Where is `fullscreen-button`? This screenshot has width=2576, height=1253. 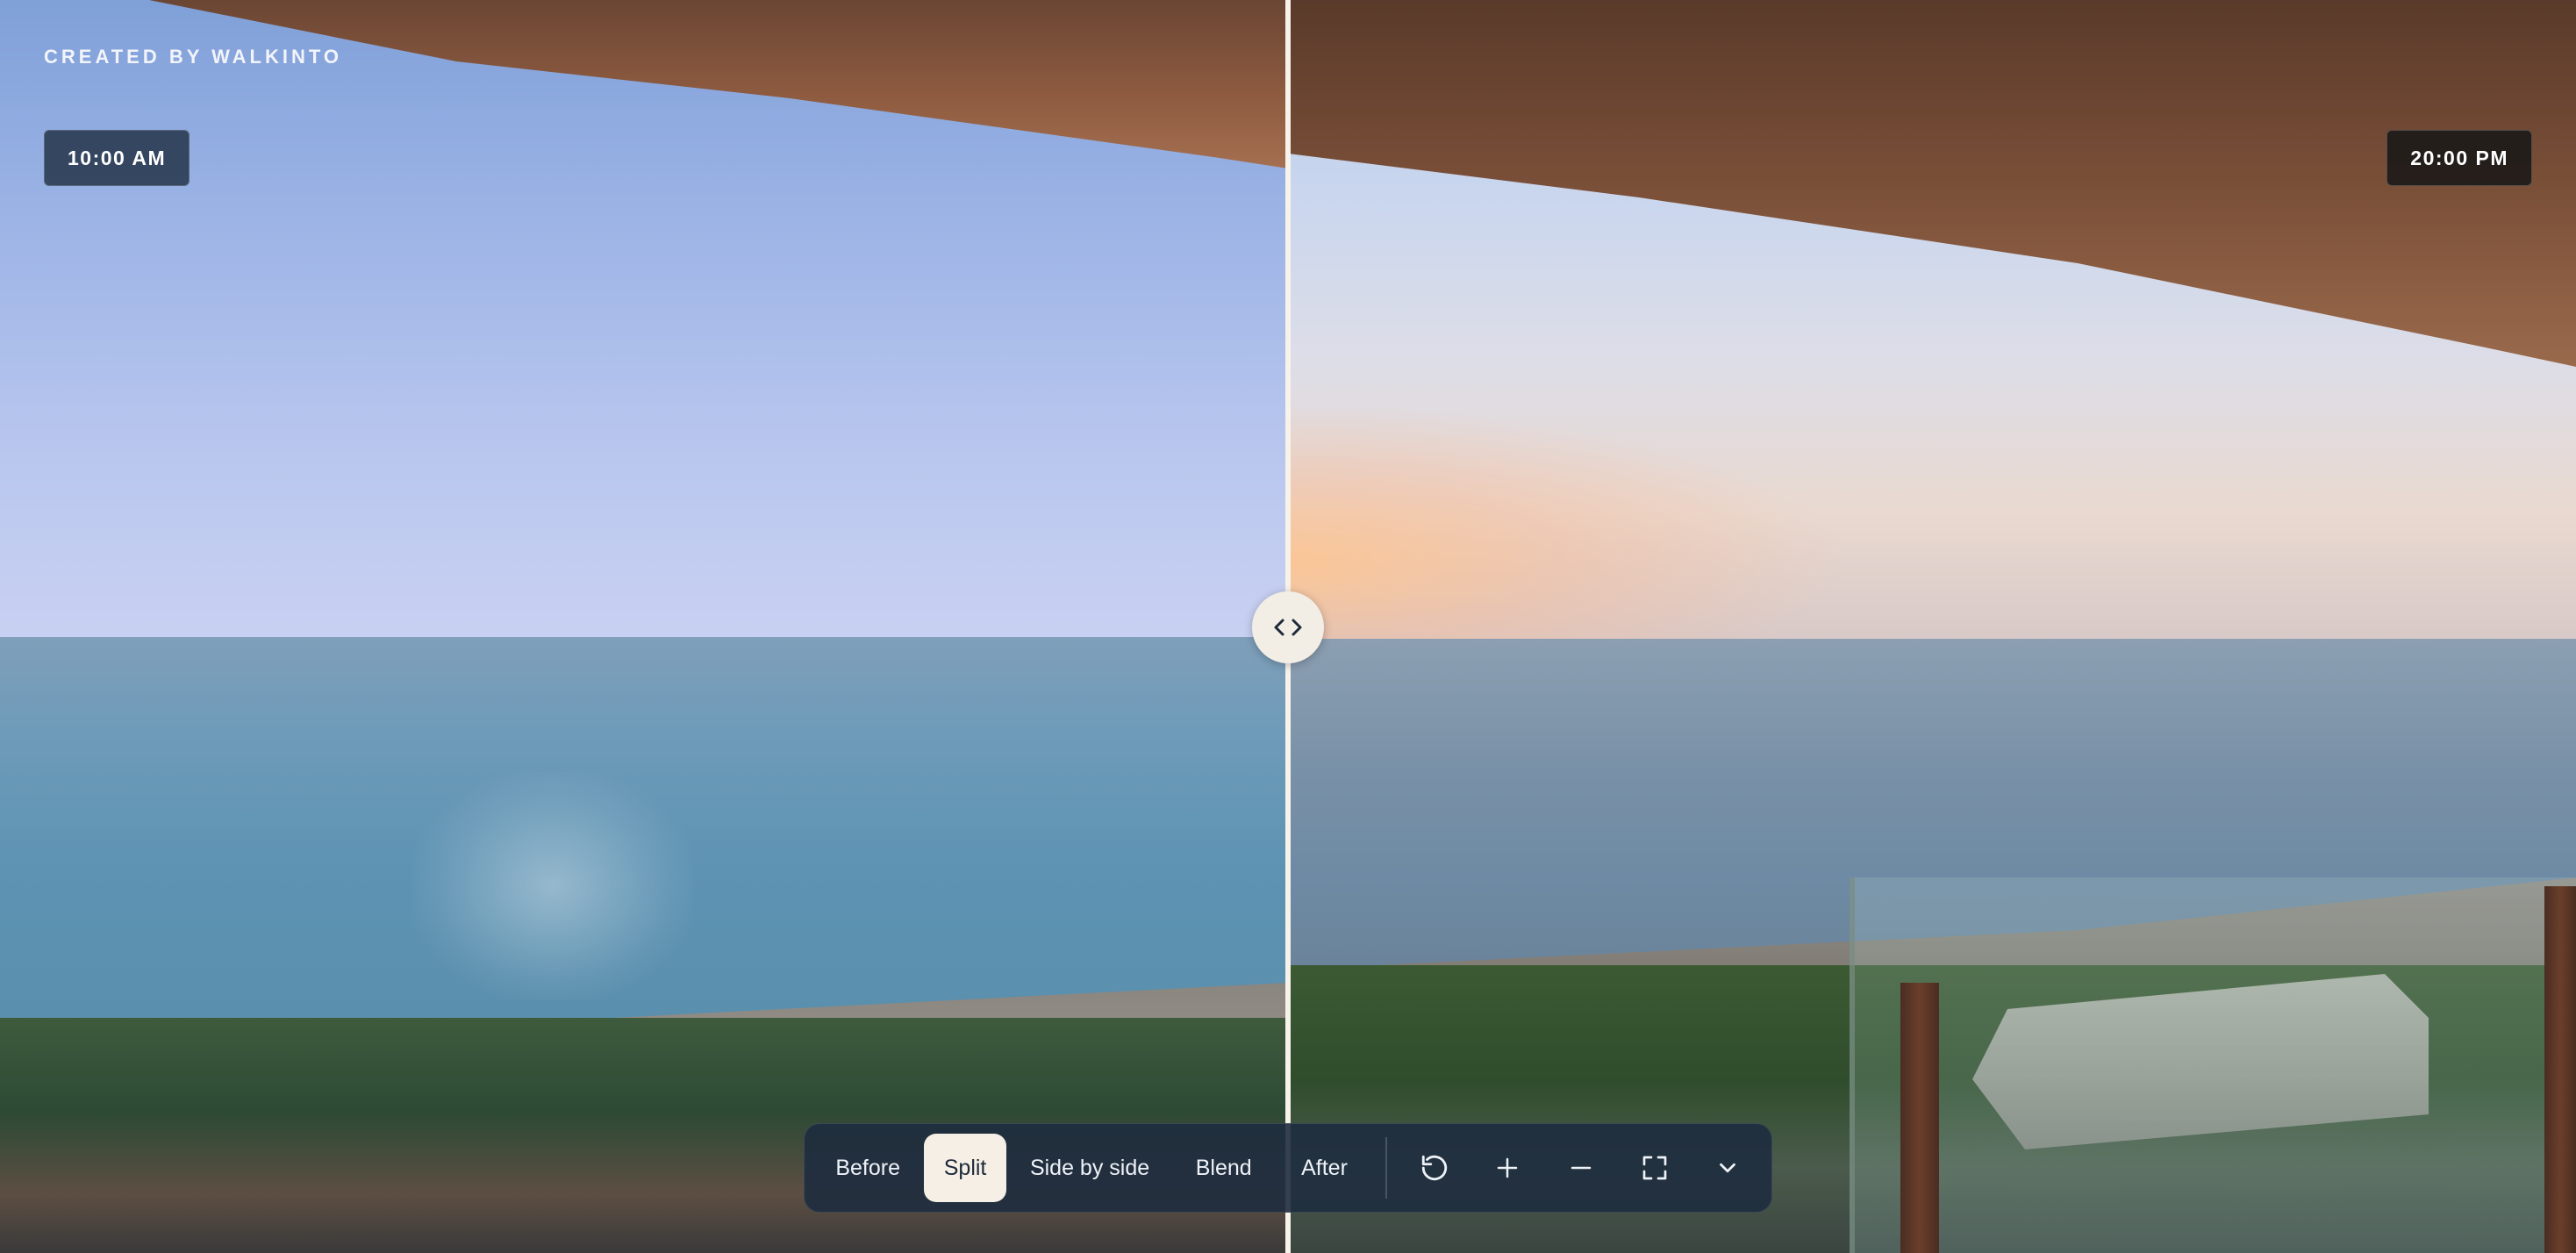 fullscreen-button is located at coordinates (1655, 1168).